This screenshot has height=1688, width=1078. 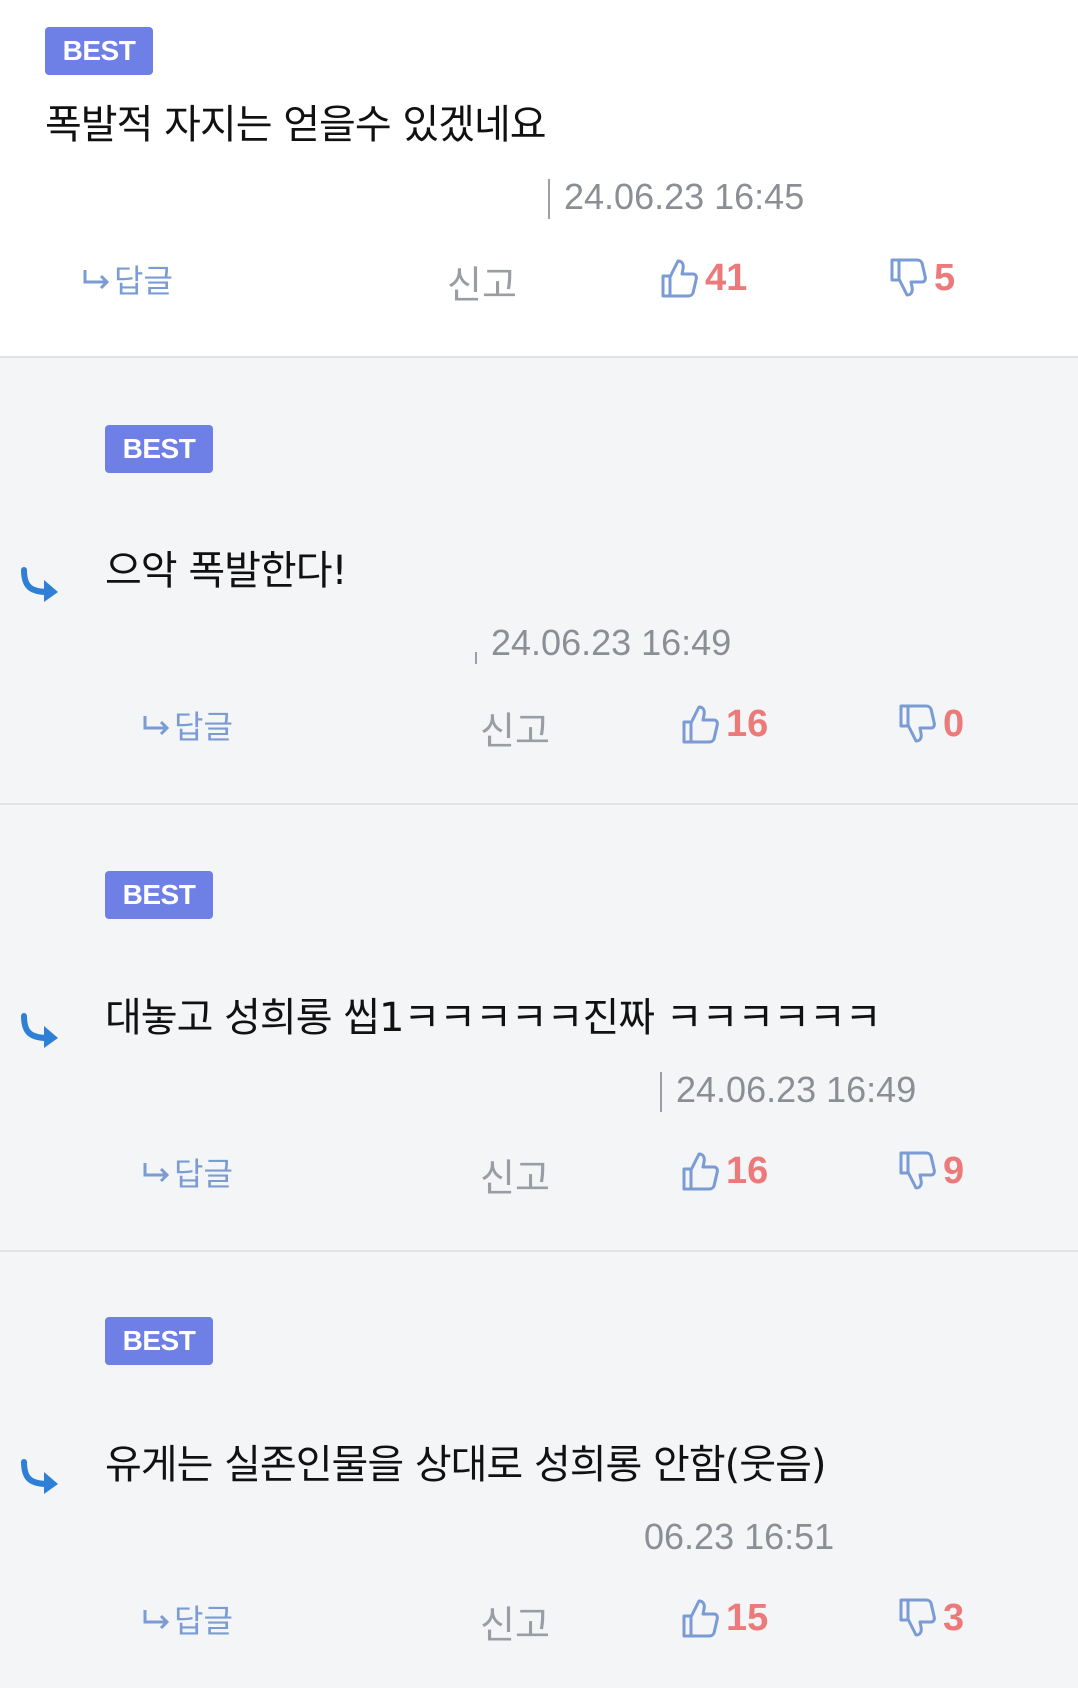 I want to click on dislike-button: 3, so click(x=930, y=1618).